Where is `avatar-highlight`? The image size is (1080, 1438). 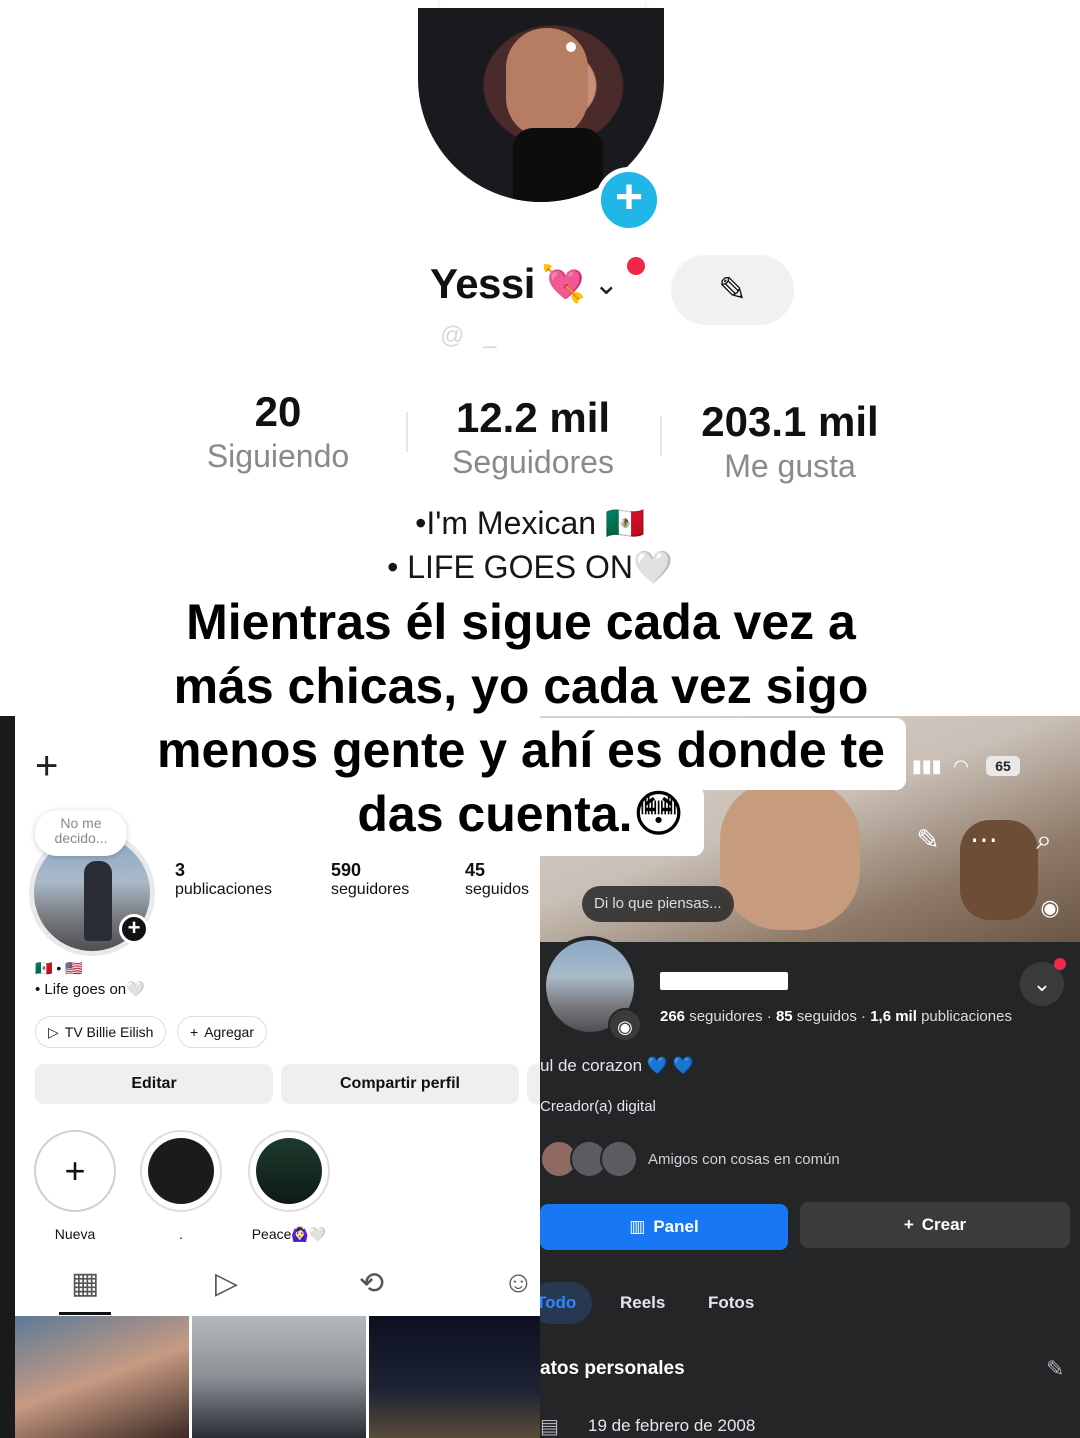 avatar-highlight is located at coordinates (571, 47).